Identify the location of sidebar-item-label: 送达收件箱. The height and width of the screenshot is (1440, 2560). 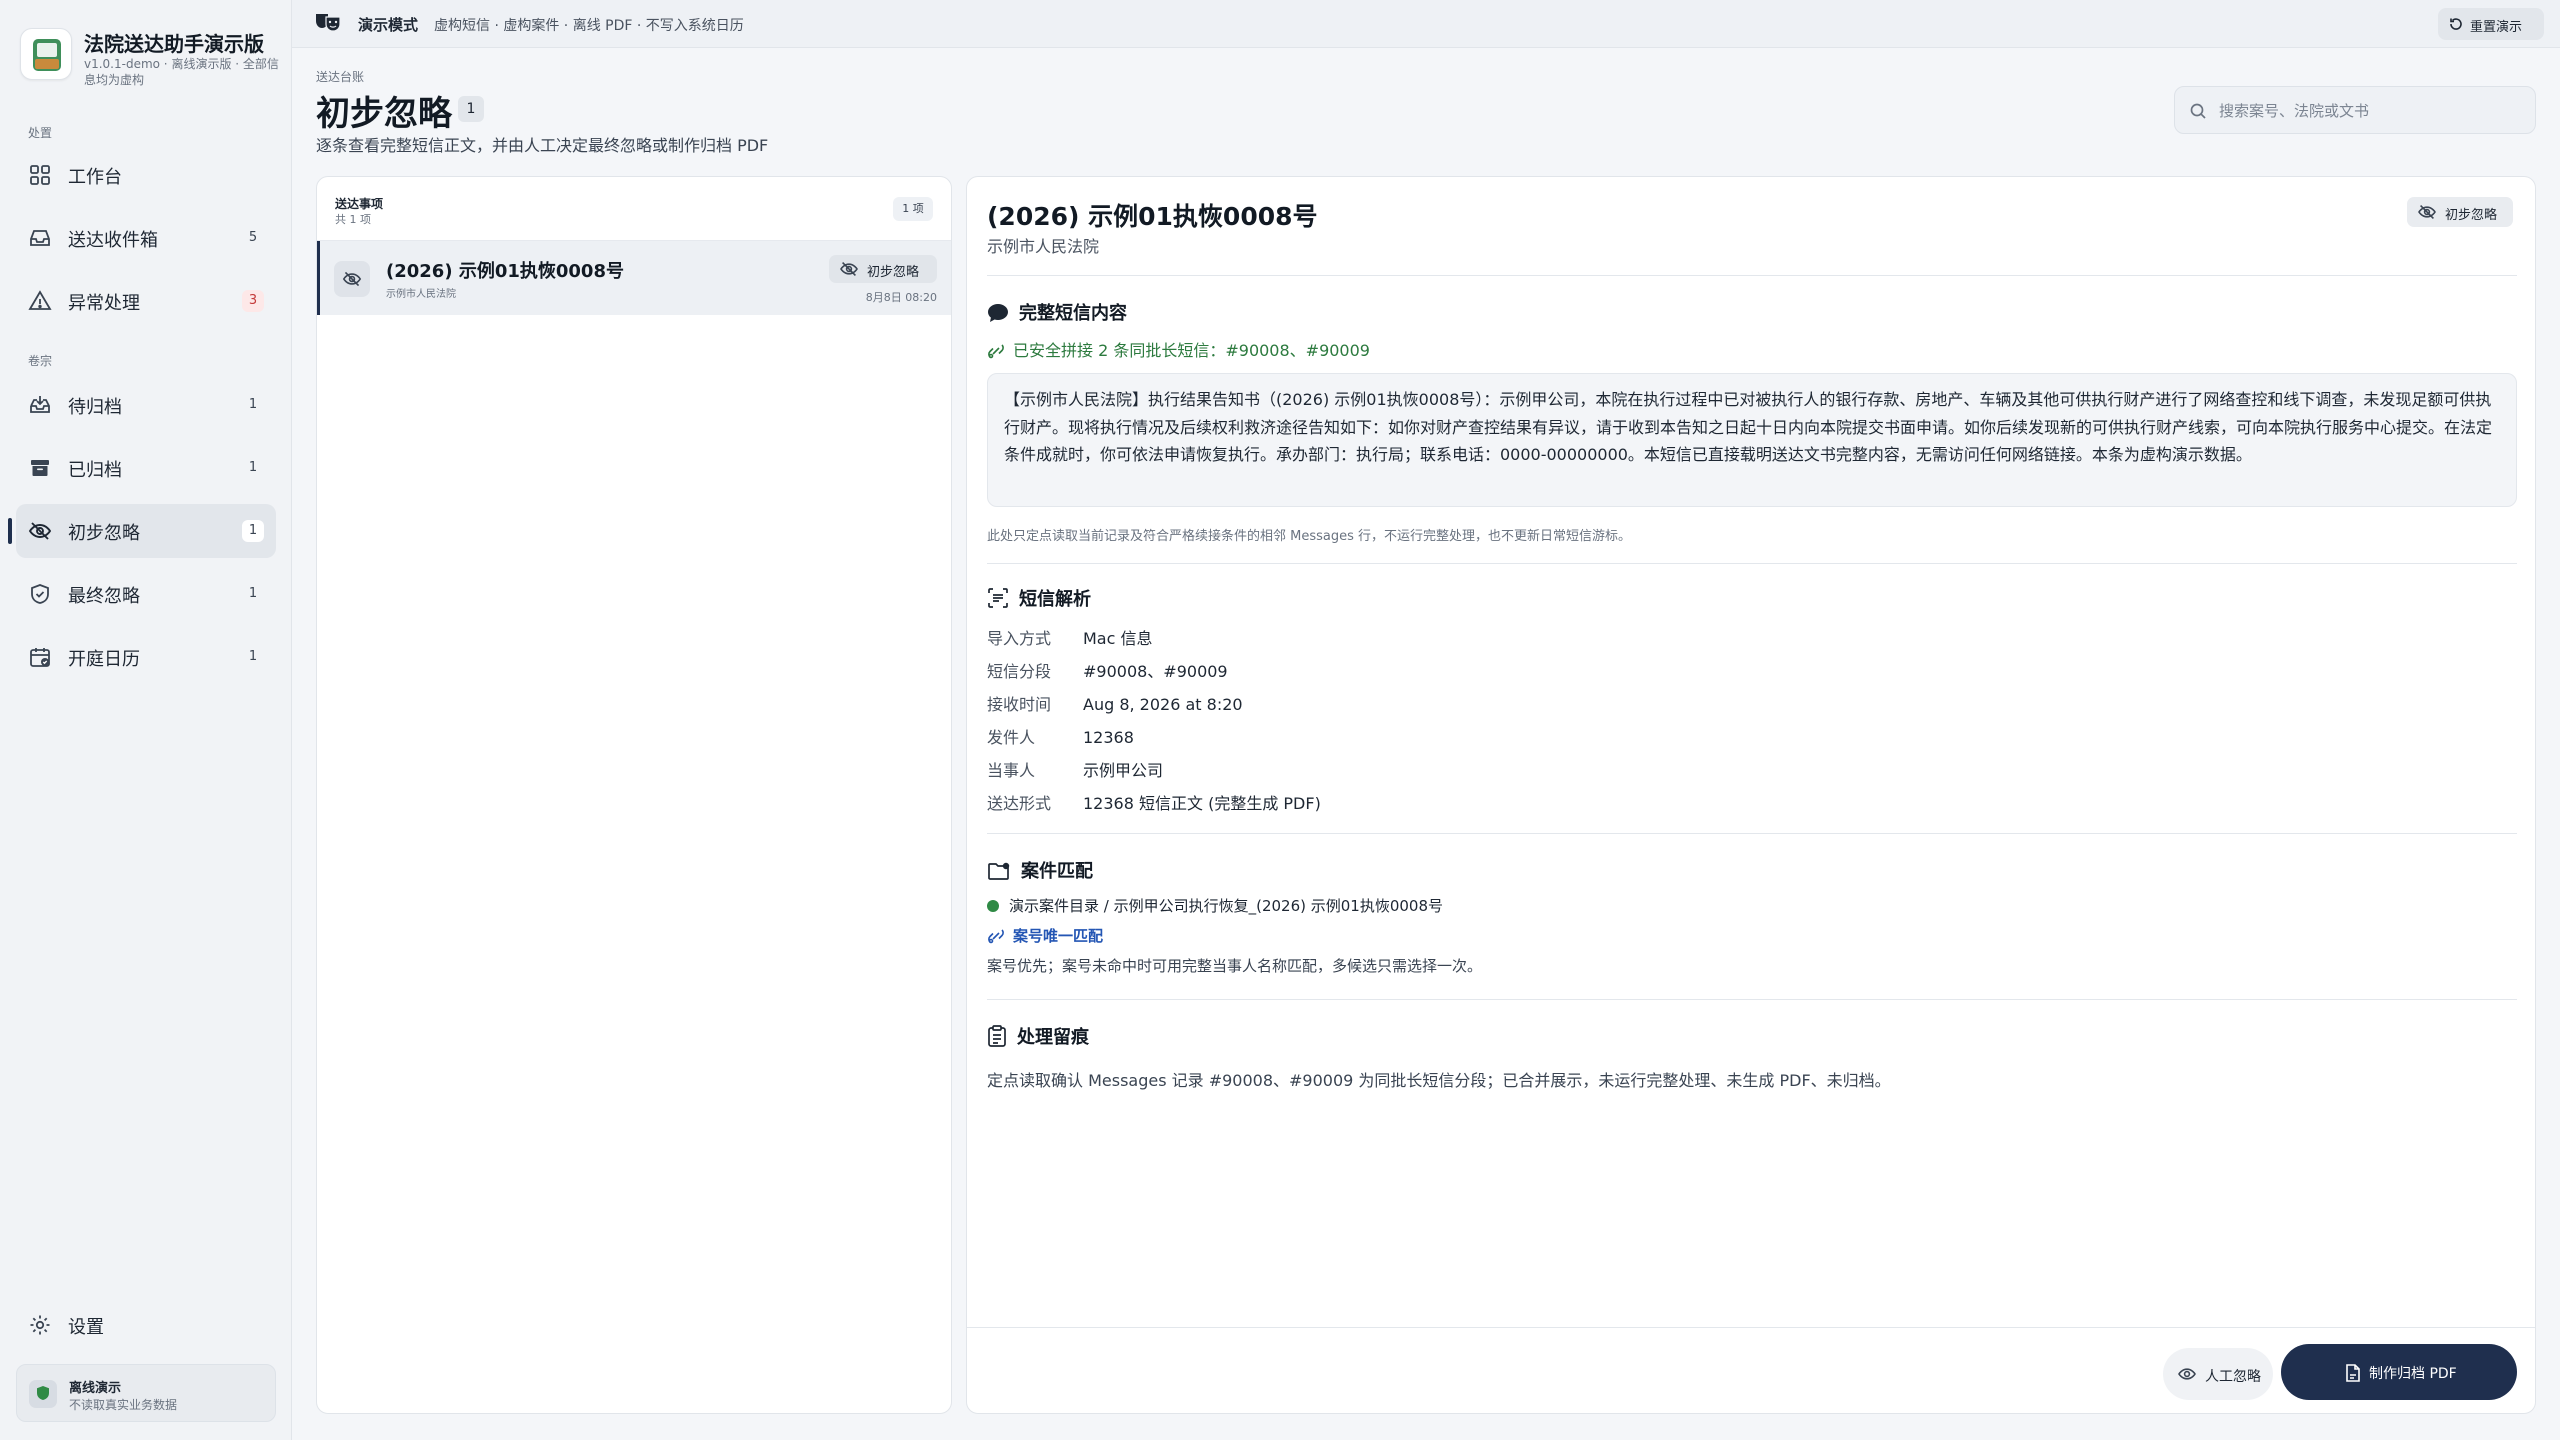
(113, 240).